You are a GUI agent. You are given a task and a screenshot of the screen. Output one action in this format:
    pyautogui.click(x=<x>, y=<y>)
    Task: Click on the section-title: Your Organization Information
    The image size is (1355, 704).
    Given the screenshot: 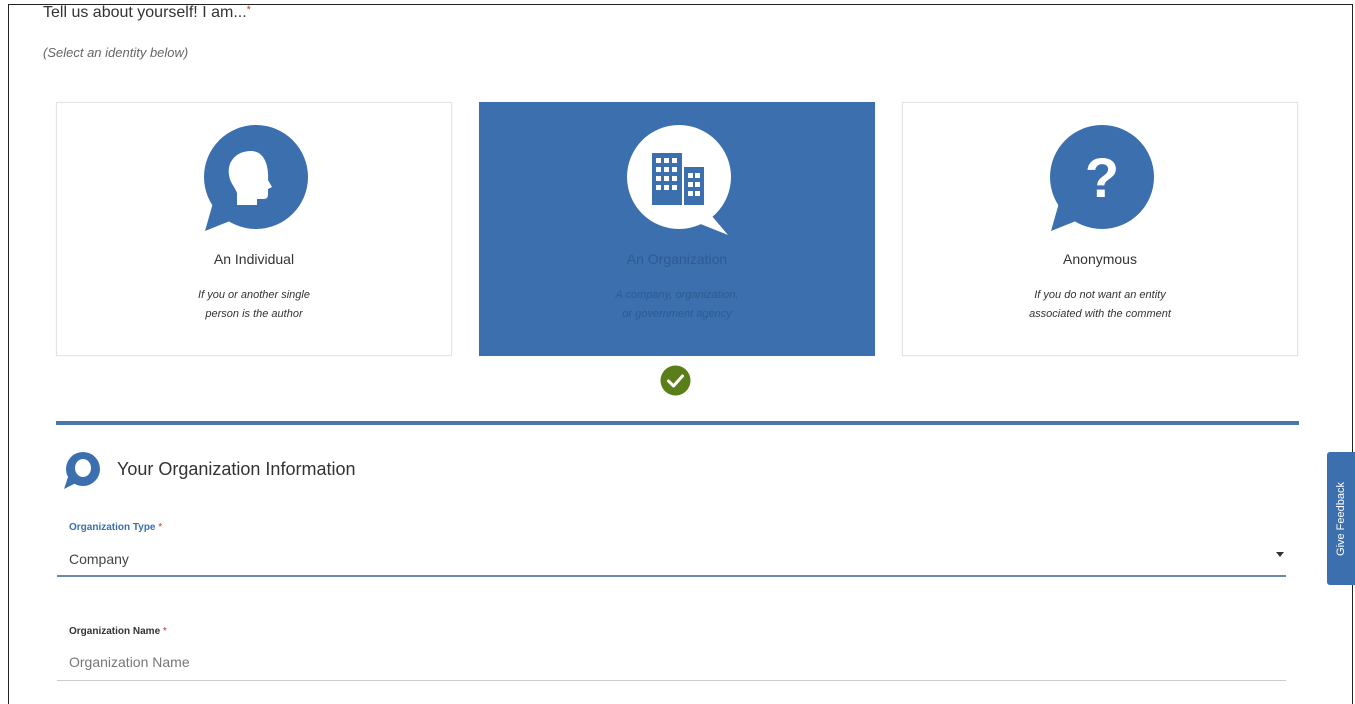 What is the action you would take?
    pyautogui.click(x=236, y=469)
    